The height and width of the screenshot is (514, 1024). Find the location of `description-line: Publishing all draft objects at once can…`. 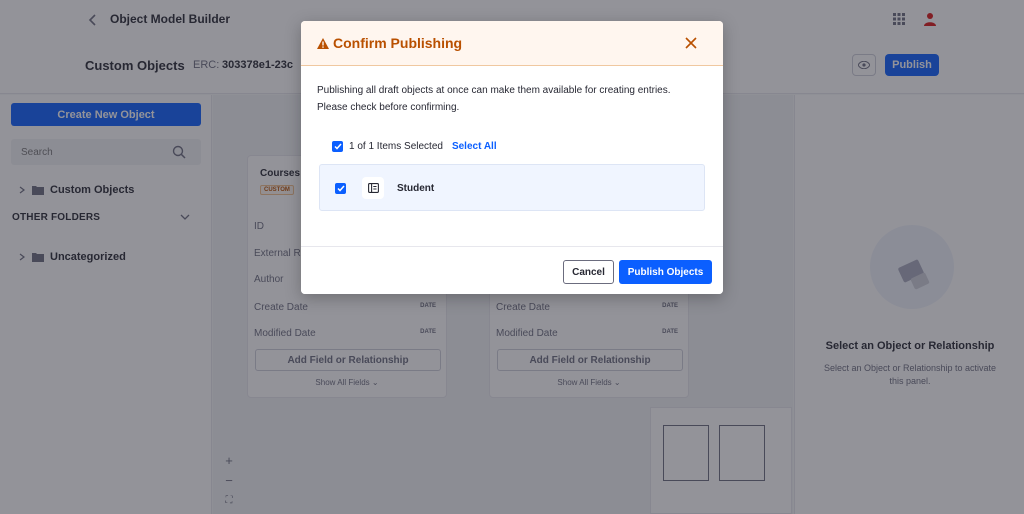

description-line: Publishing all draft objects at once can… is located at coordinates (494, 90).